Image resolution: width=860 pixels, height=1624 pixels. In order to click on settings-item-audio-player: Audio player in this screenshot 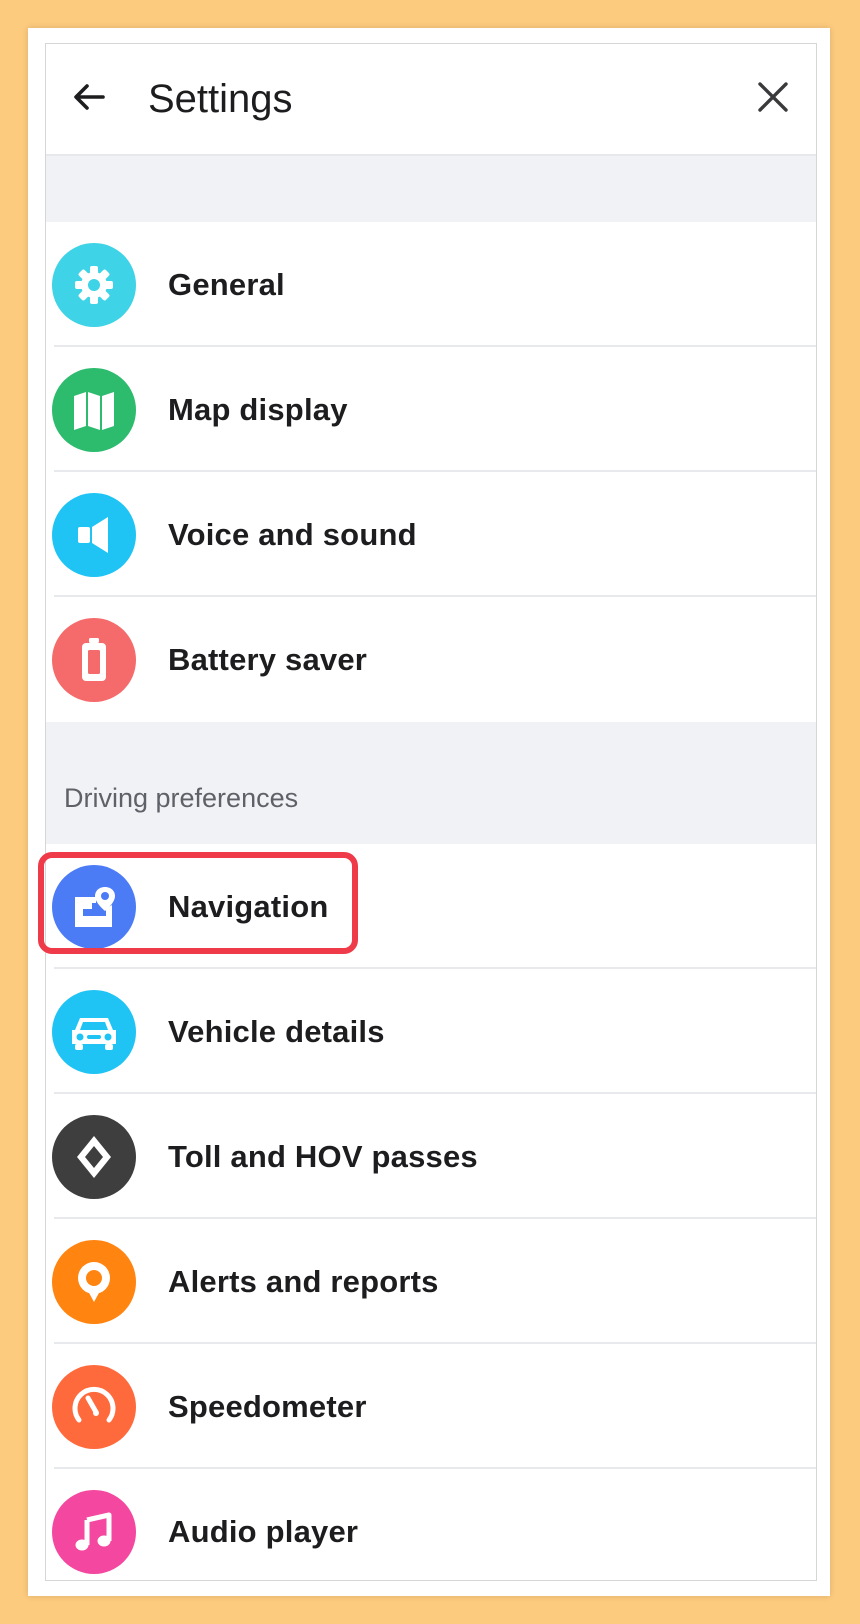, I will do `click(431, 1524)`.